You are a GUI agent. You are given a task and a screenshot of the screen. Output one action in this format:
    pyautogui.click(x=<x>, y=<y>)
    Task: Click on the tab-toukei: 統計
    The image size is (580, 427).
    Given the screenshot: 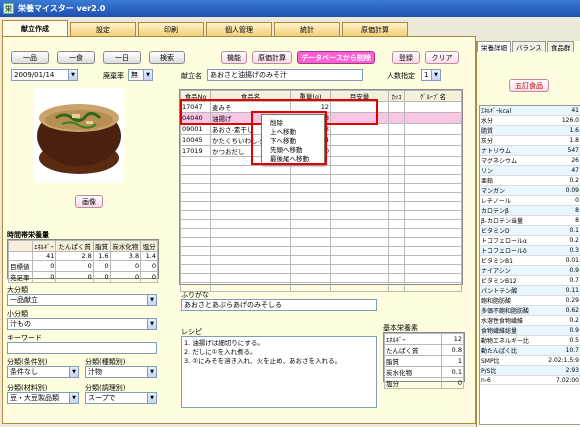 What is the action you would take?
    pyautogui.click(x=307, y=29)
    